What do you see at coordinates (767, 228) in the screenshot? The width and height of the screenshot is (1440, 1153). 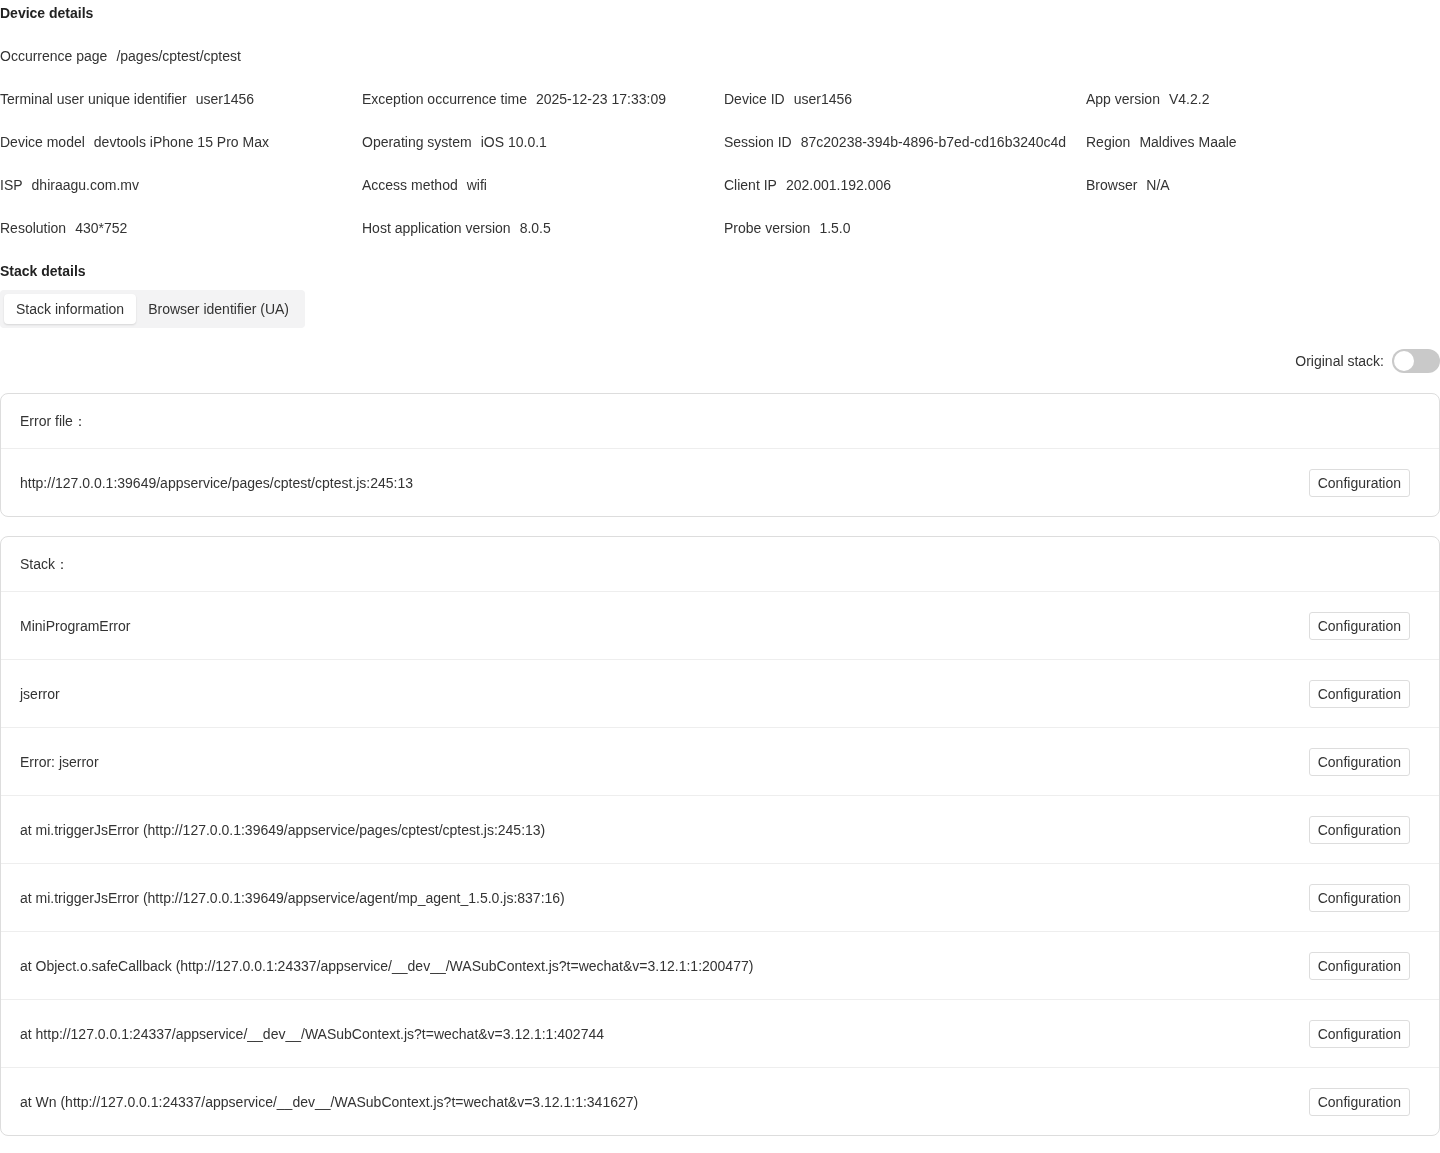 I see `field-label: Probe version` at bounding box center [767, 228].